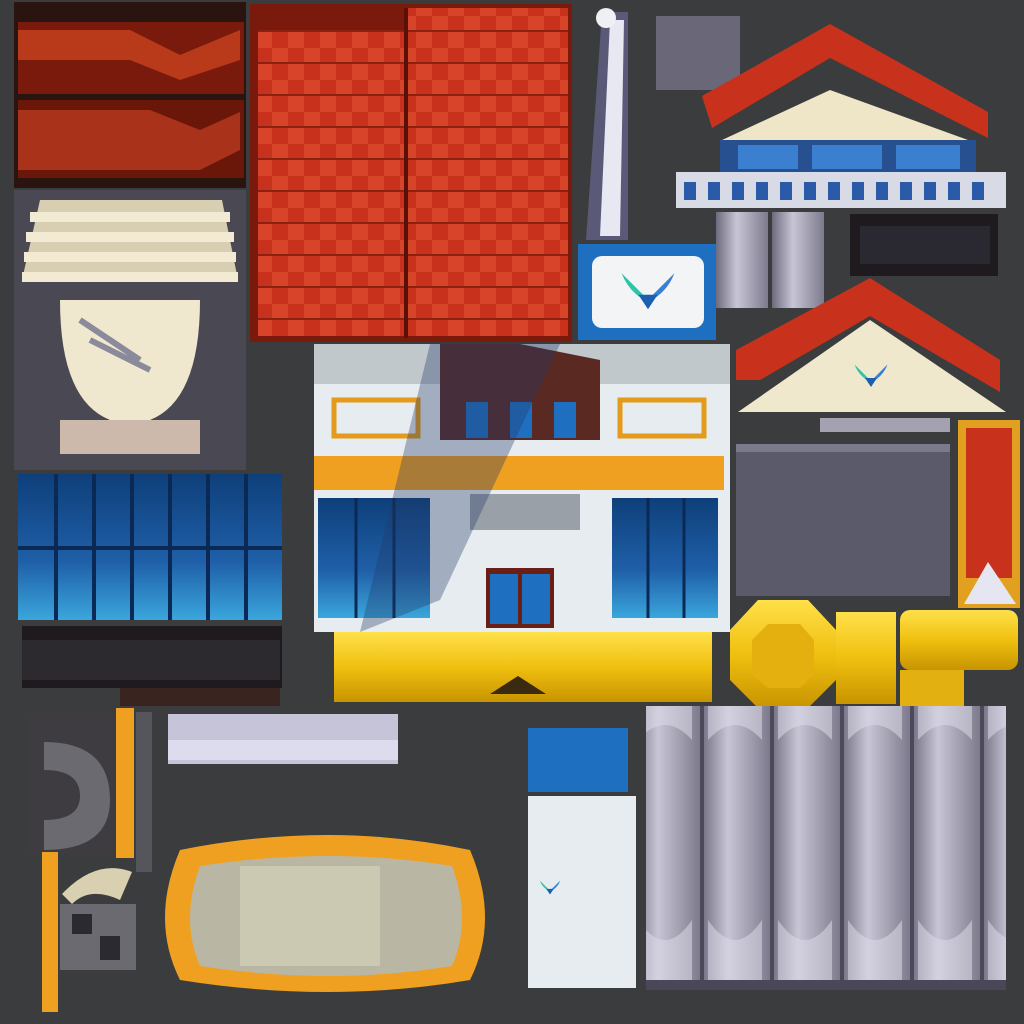 The height and width of the screenshot is (1024, 1024). What do you see at coordinates (582, 858) in the screenshot?
I see `blue-wing-side-panel` at bounding box center [582, 858].